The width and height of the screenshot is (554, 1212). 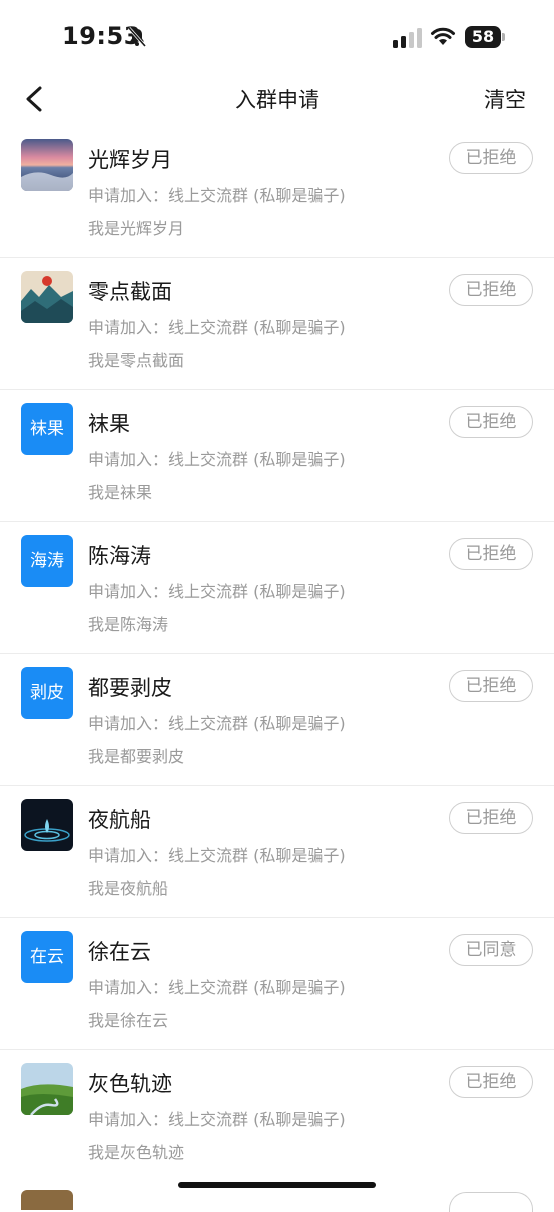 I want to click on avatar-water-drop-image, so click(x=47, y=825).